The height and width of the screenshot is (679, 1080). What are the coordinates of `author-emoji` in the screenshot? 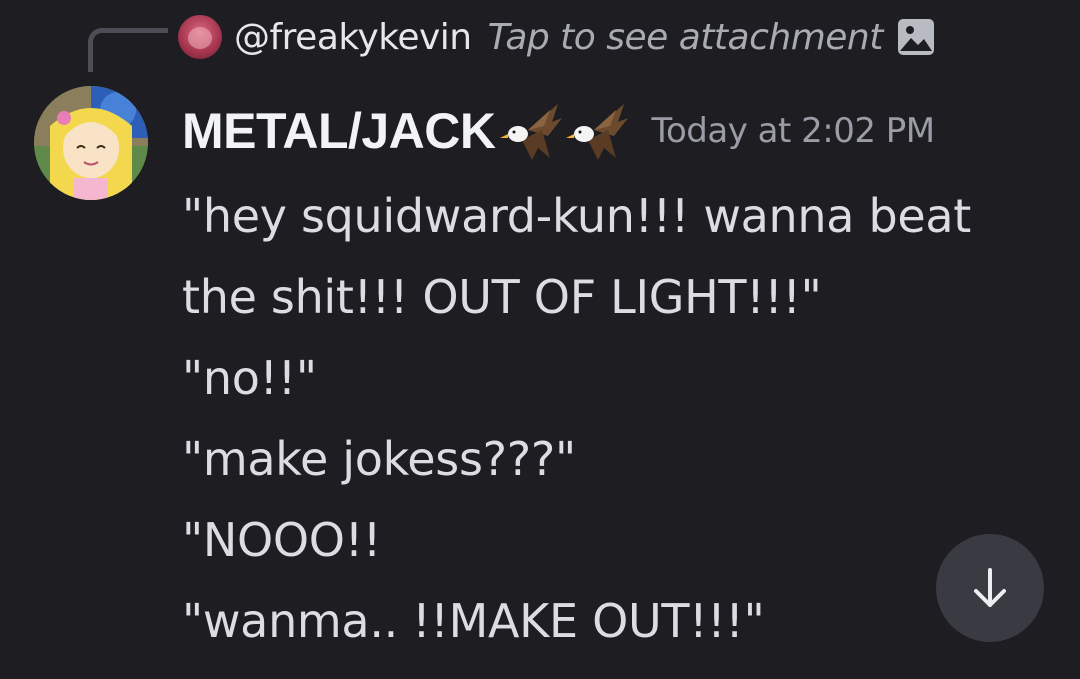 It's located at (564, 131).